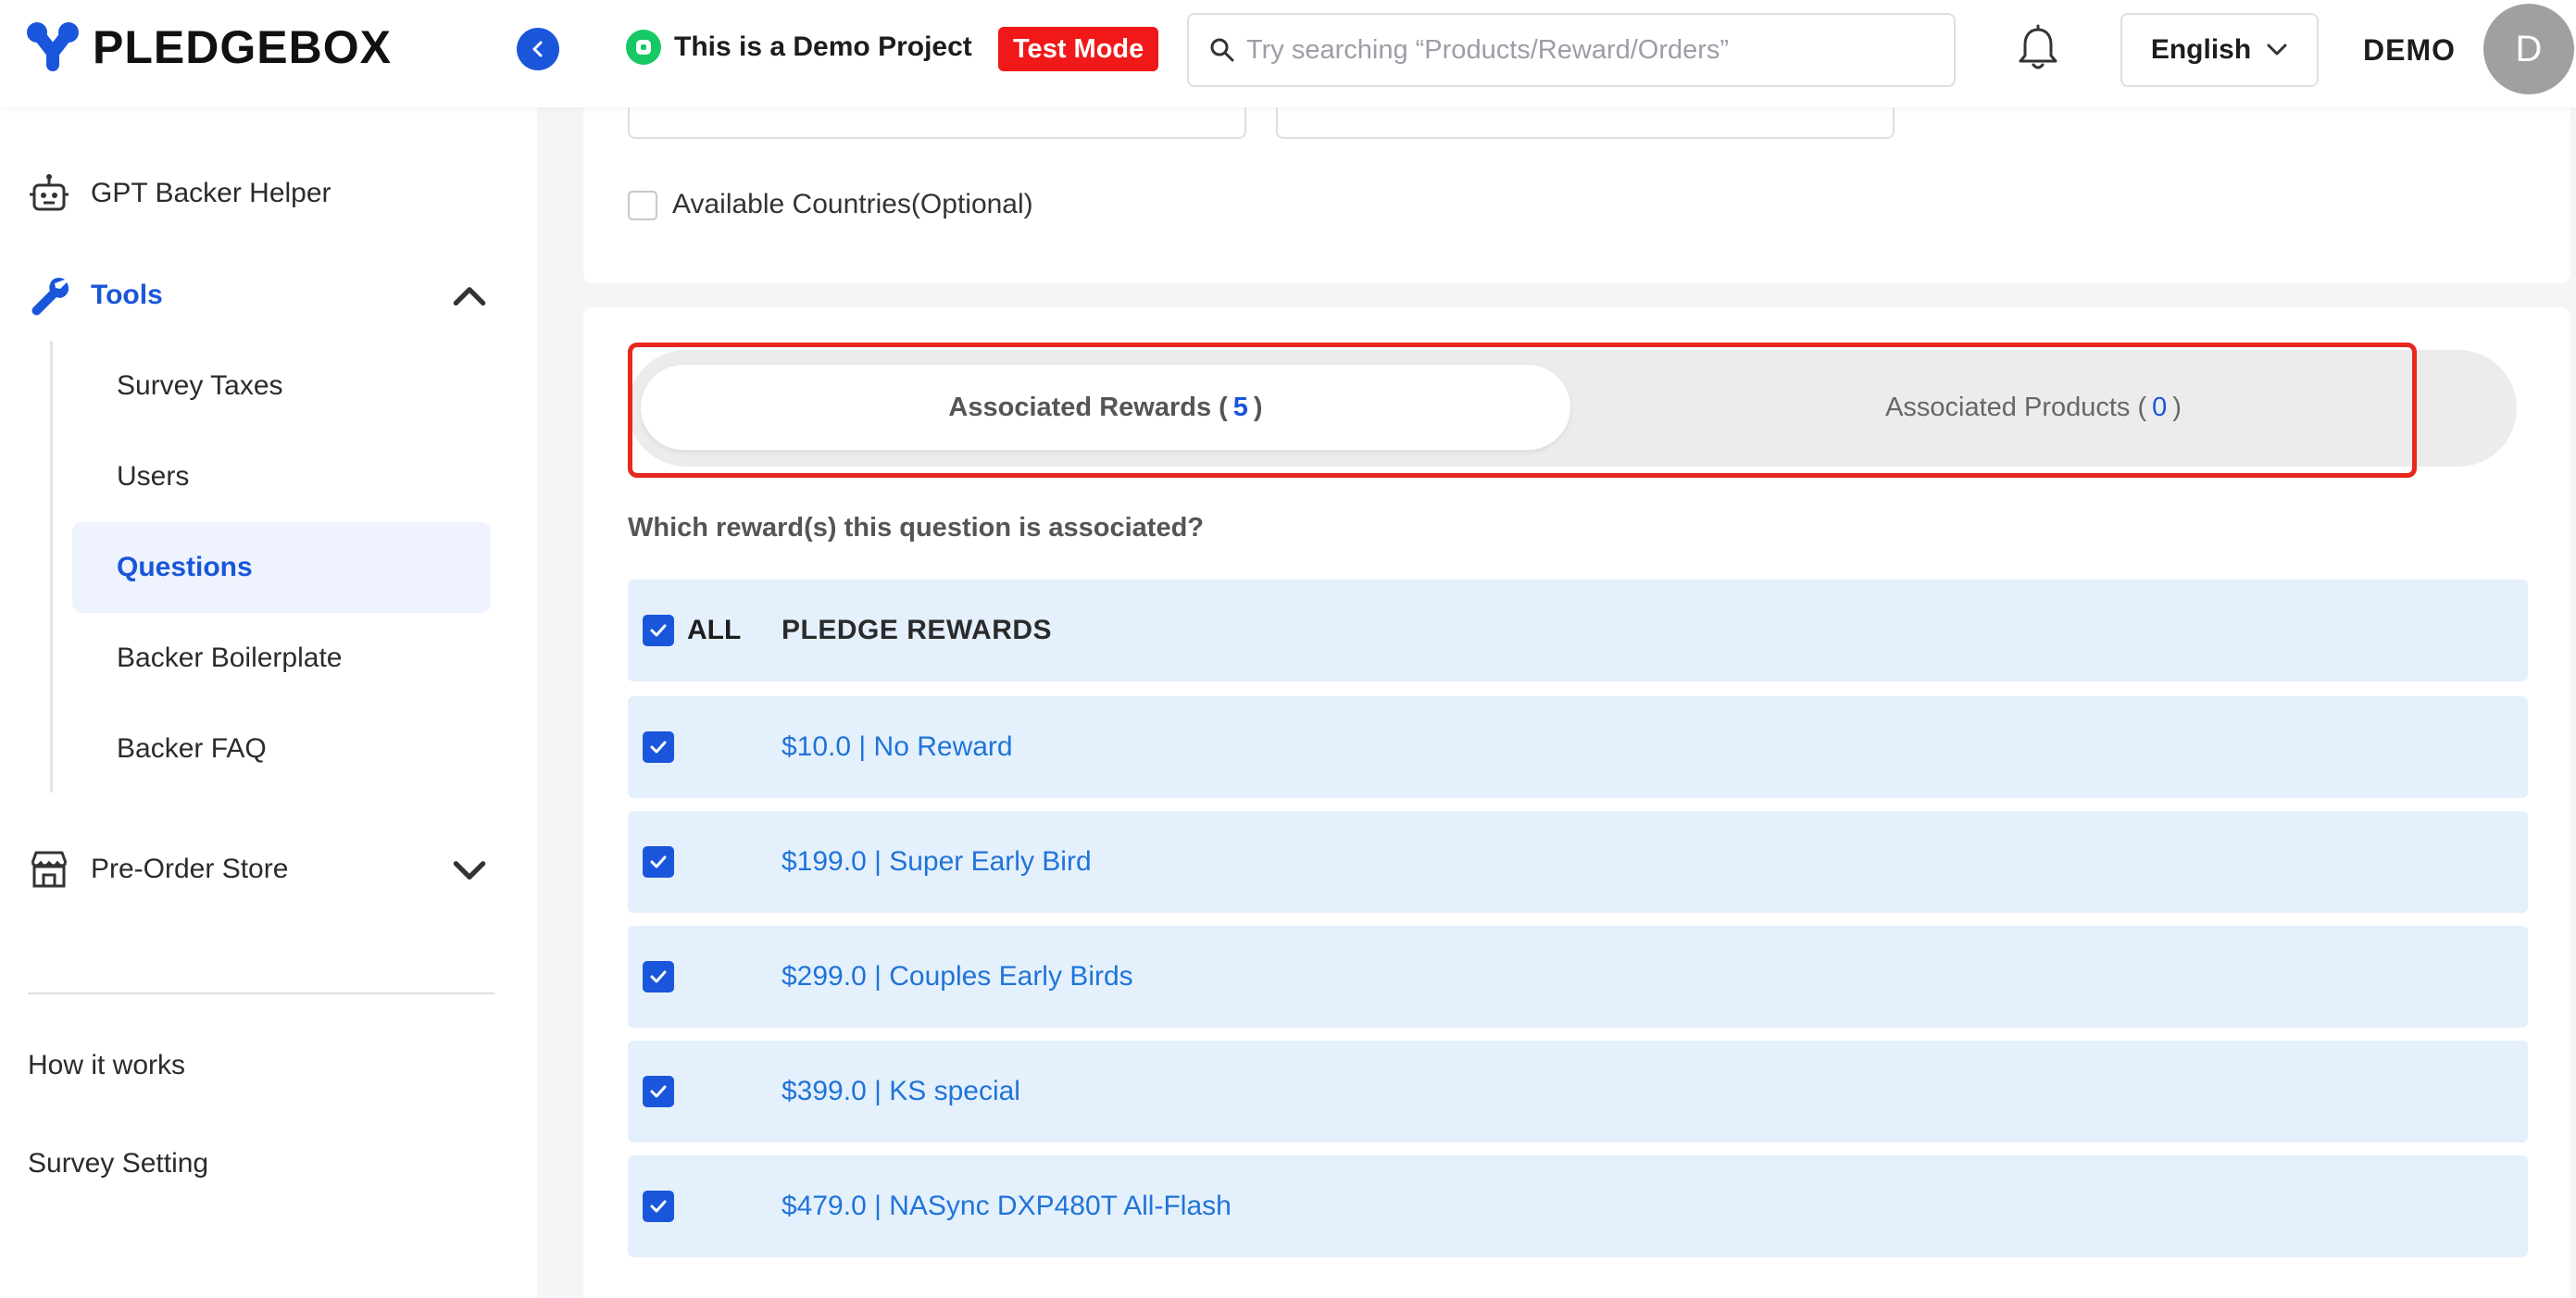 This screenshot has height=1298, width=2576. Describe the element at coordinates (1080, 407) in the screenshot. I see `tab-label: Associated Rewards` at that location.